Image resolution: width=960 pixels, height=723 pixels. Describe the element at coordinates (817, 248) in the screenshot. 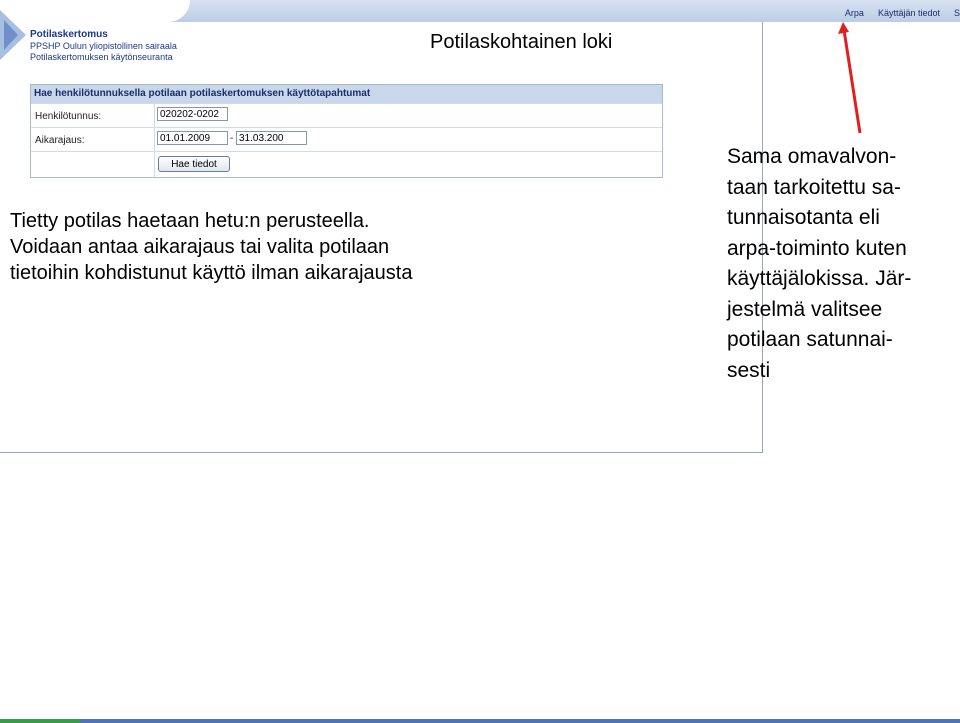

I see `note-line: arpa-toiminto kuten` at that location.